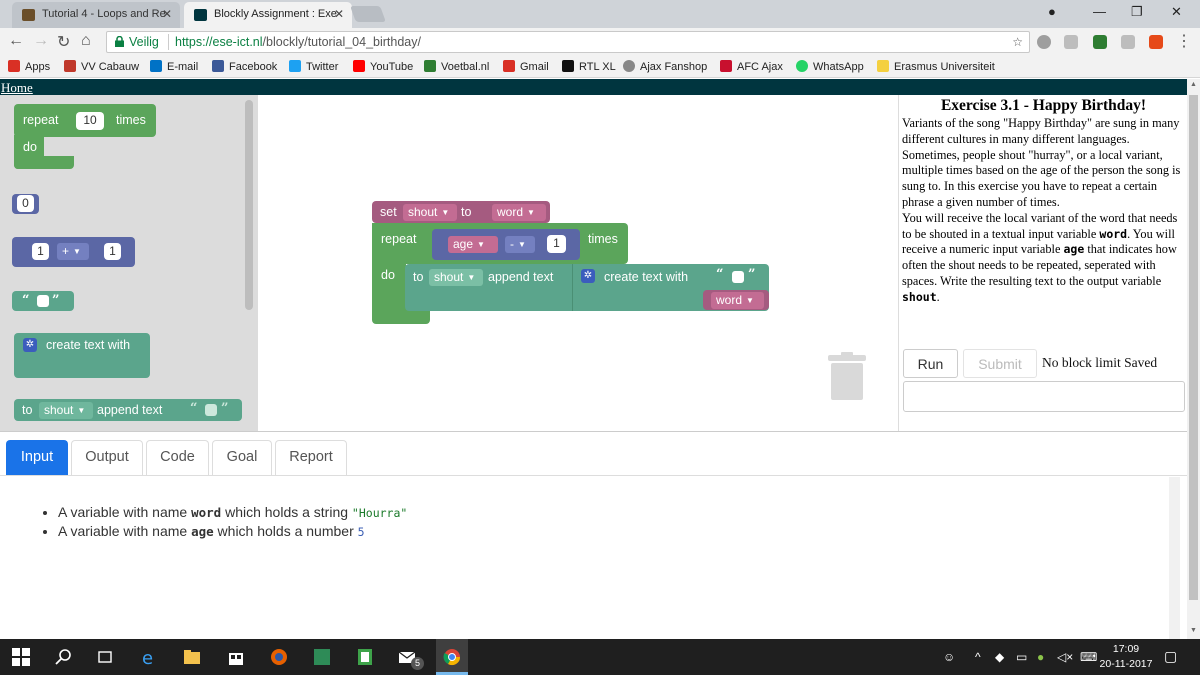 This screenshot has height=675, width=1200. I want to click on page-scrollbar: ▲ ▼, so click(1193, 359).